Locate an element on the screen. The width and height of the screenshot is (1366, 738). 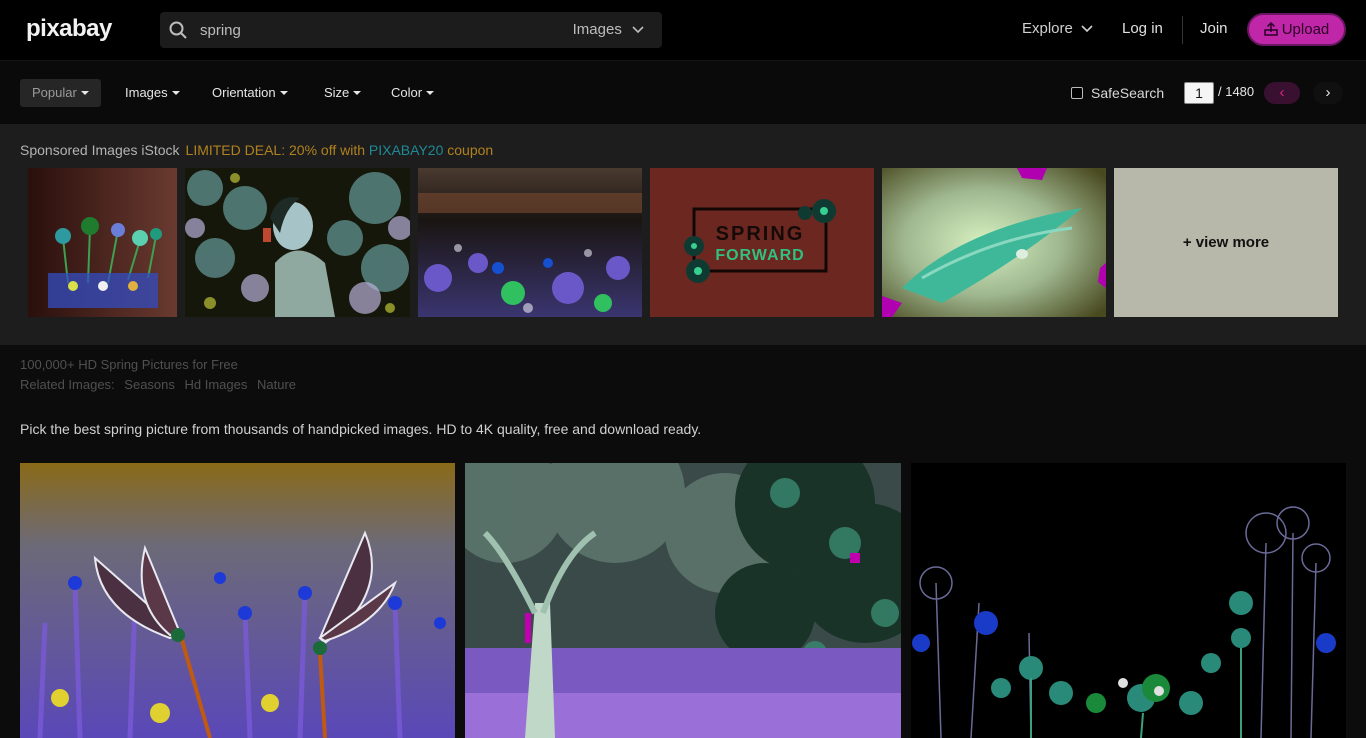
filter-color: Color is located at coordinates (412, 93).